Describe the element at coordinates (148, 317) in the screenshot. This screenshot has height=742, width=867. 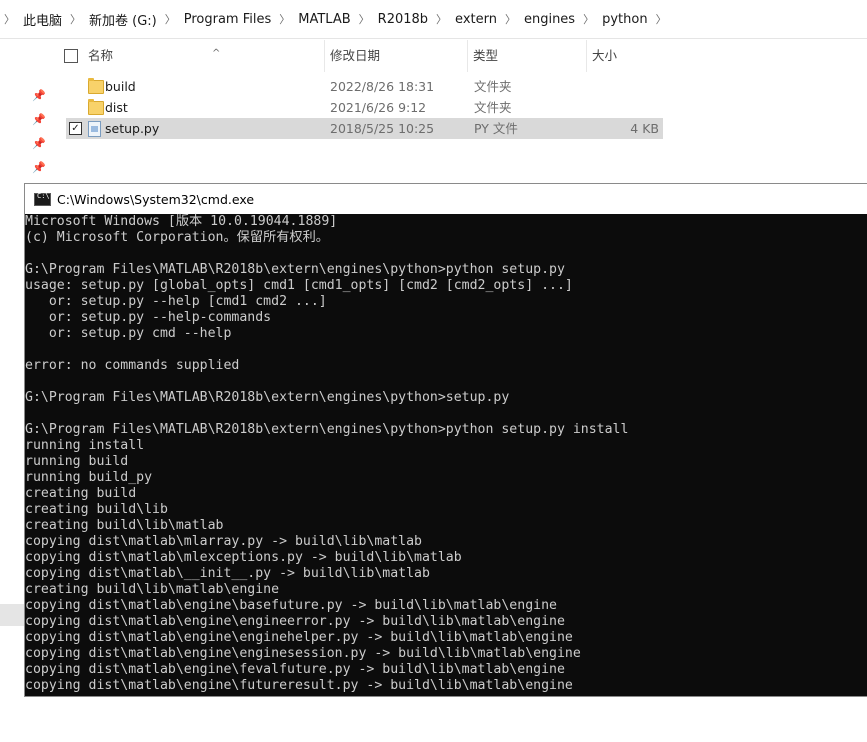
I see `console-line: or: setup.py --help-commands` at that location.